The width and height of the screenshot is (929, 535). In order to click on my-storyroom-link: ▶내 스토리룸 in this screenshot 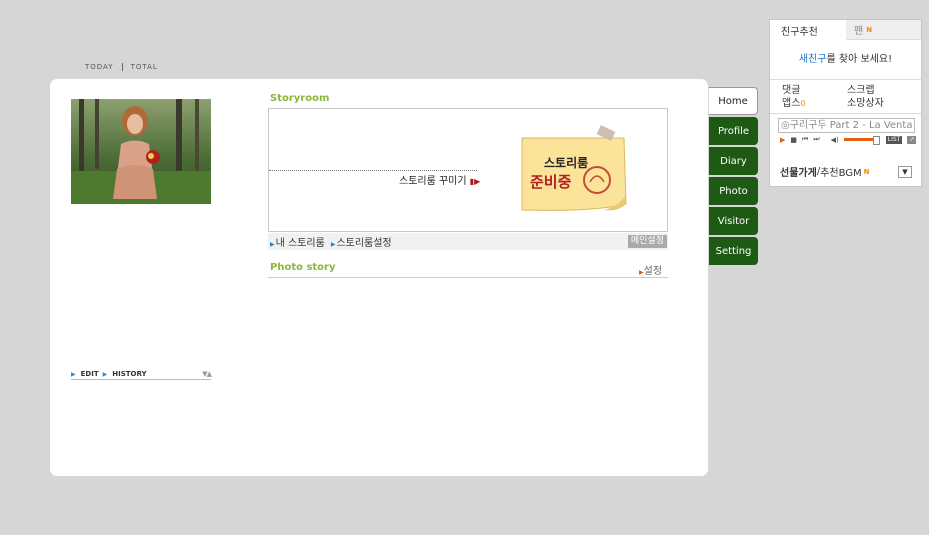, I will do `click(297, 241)`.